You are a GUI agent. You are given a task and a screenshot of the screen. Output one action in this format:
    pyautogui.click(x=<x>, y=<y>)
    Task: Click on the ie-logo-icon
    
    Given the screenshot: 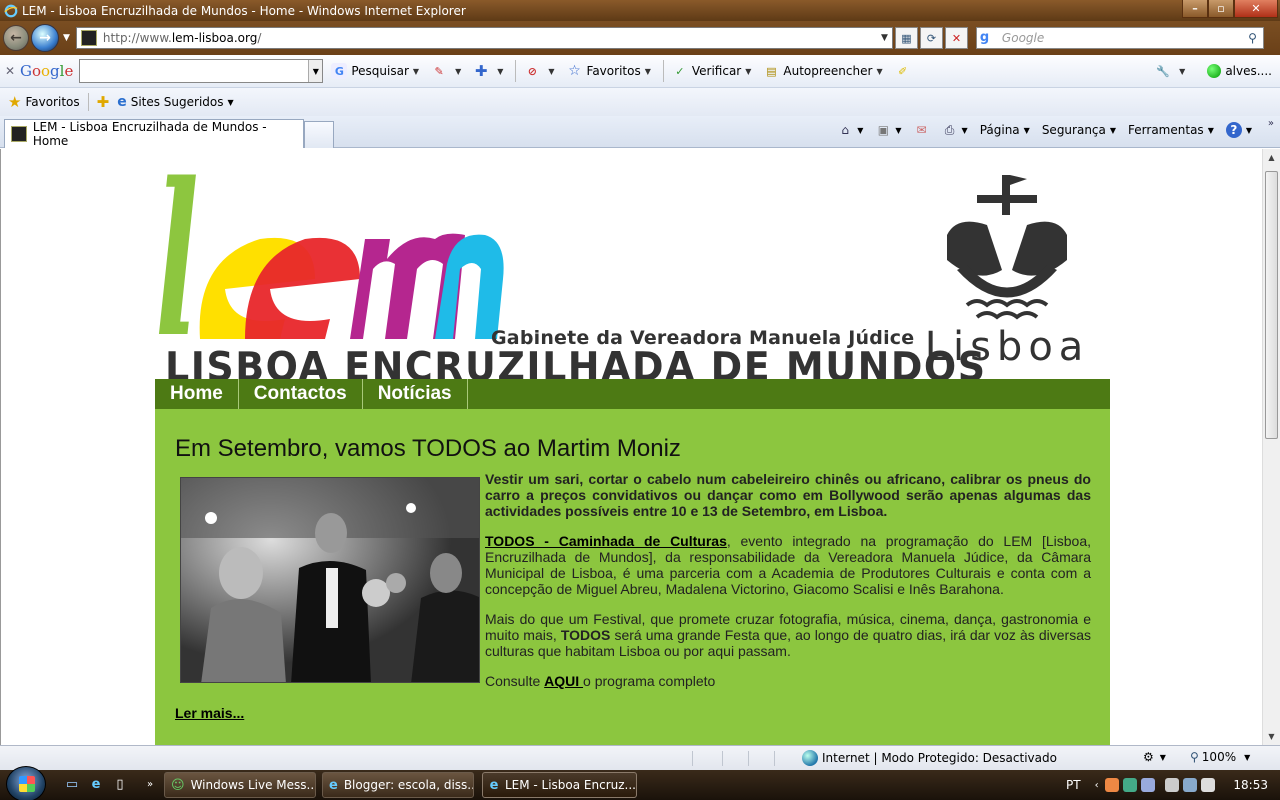 What is the action you would take?
    pyautogui.click(x=11, y=10)
    